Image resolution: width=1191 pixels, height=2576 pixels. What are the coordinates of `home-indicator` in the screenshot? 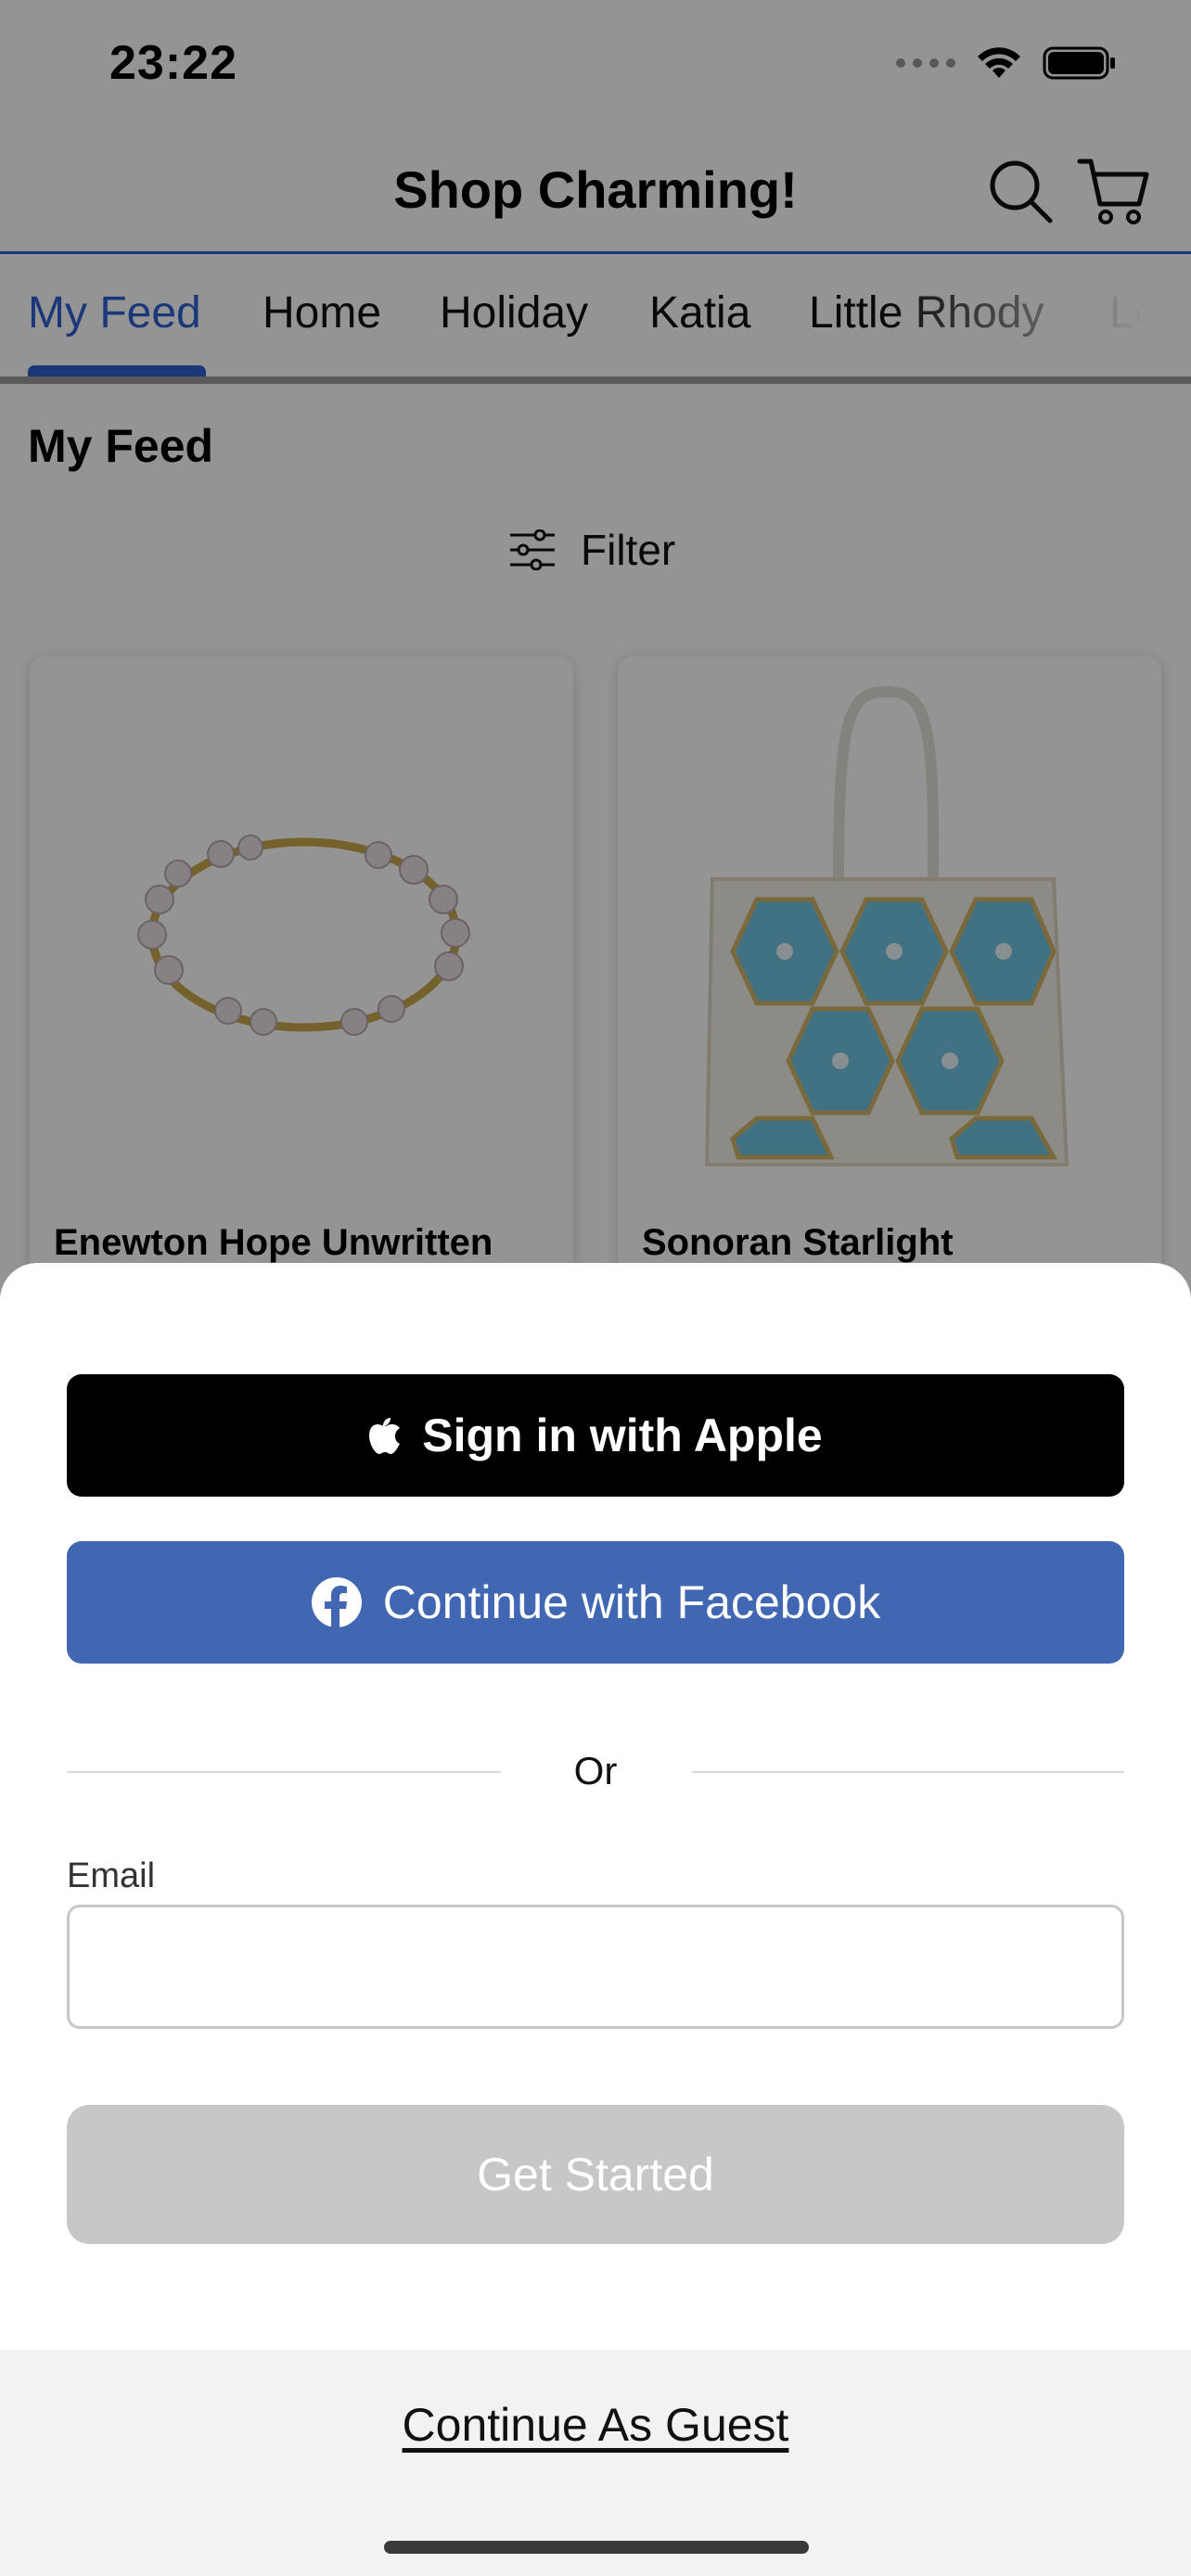 It's located at (597, 2547).